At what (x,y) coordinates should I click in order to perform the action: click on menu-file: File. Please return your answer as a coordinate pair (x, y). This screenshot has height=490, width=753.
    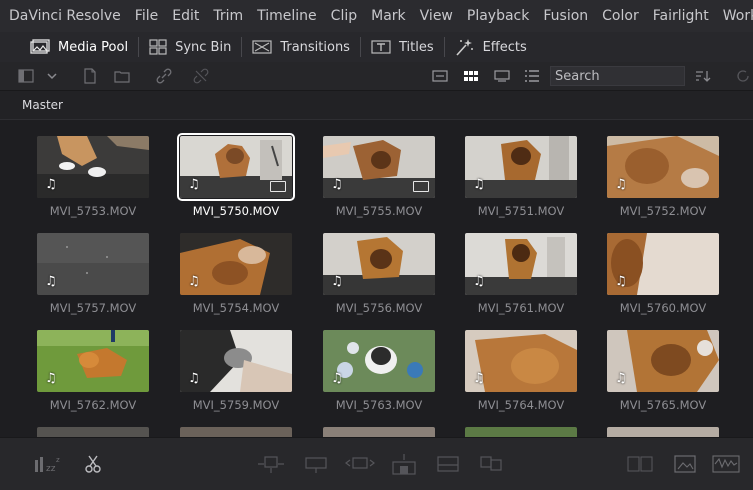
    Looking at the image, I should click on (146, 16).